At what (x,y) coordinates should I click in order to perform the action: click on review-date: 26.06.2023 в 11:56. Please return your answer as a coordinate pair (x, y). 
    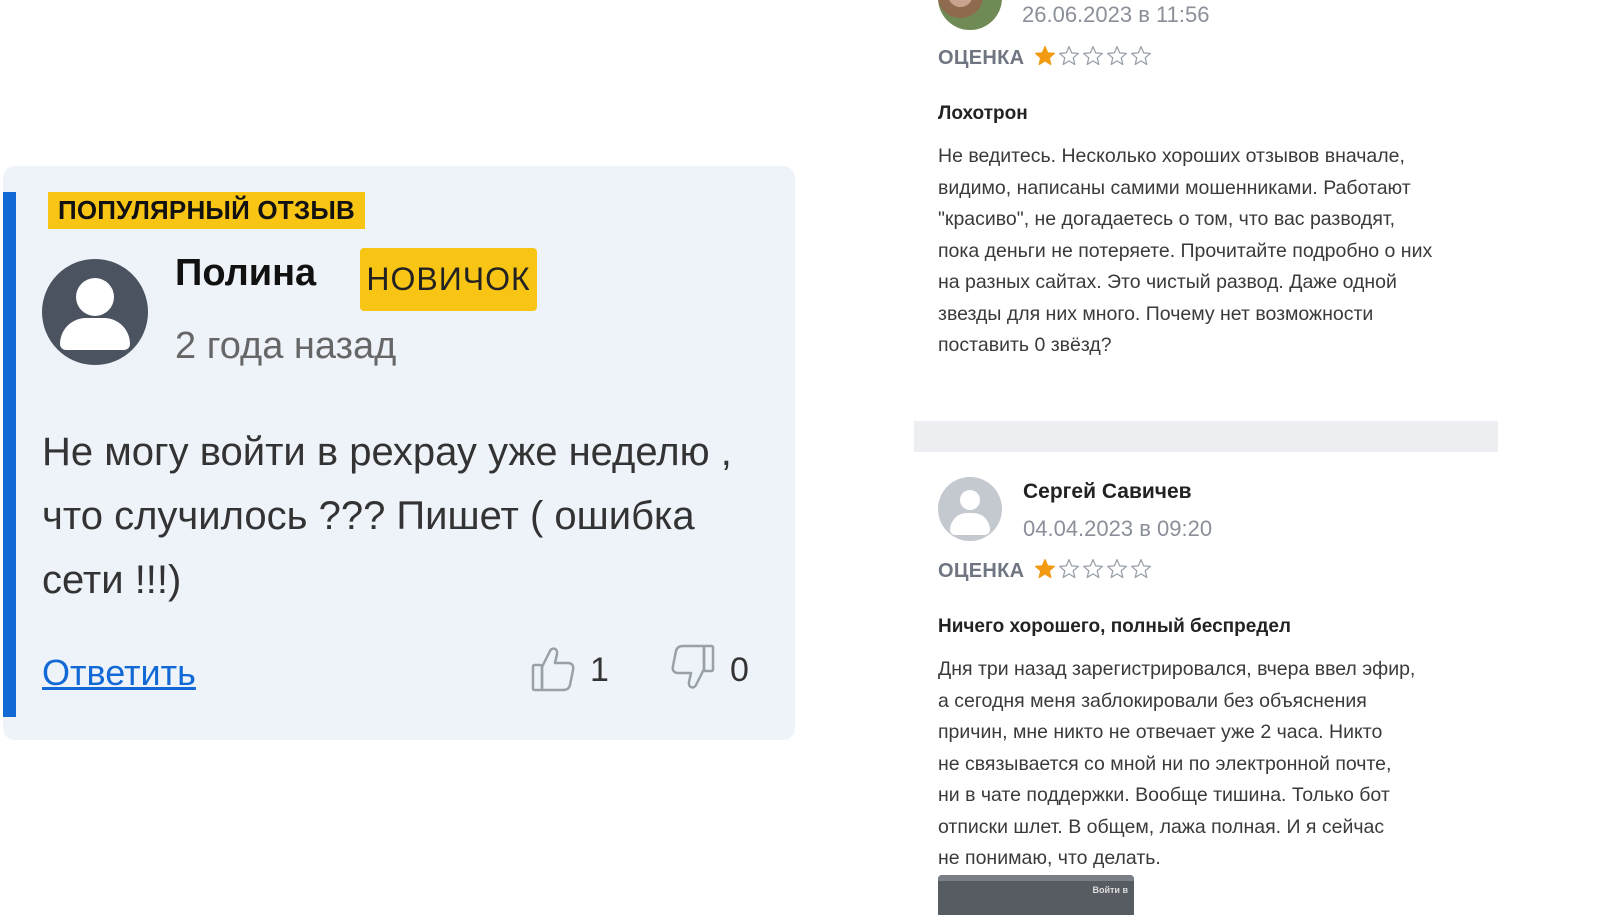
    Looking at the image, I should click on (1116, 14).